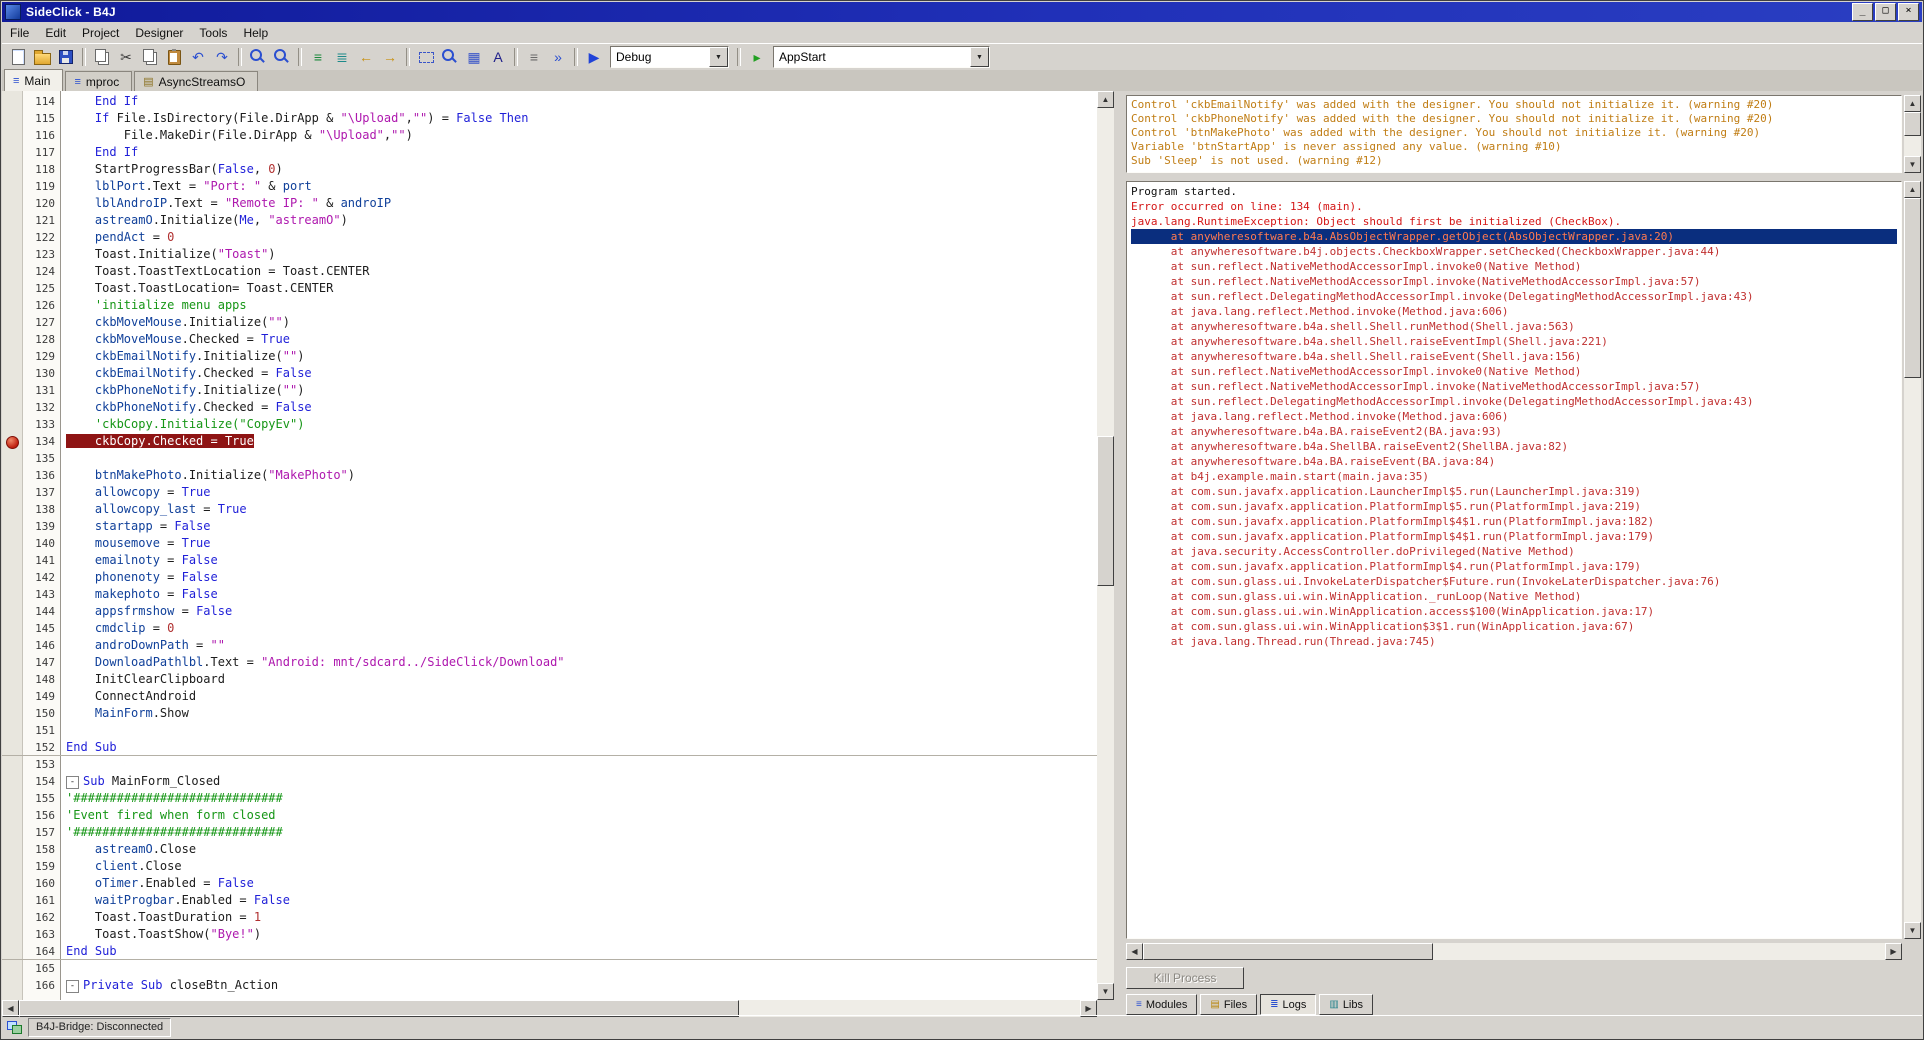 The height and width of the screenshot is (1040, 1924). Describe the element at coordinates (1118, 554) in the screenshot. I see `panel-splitter` at that location.